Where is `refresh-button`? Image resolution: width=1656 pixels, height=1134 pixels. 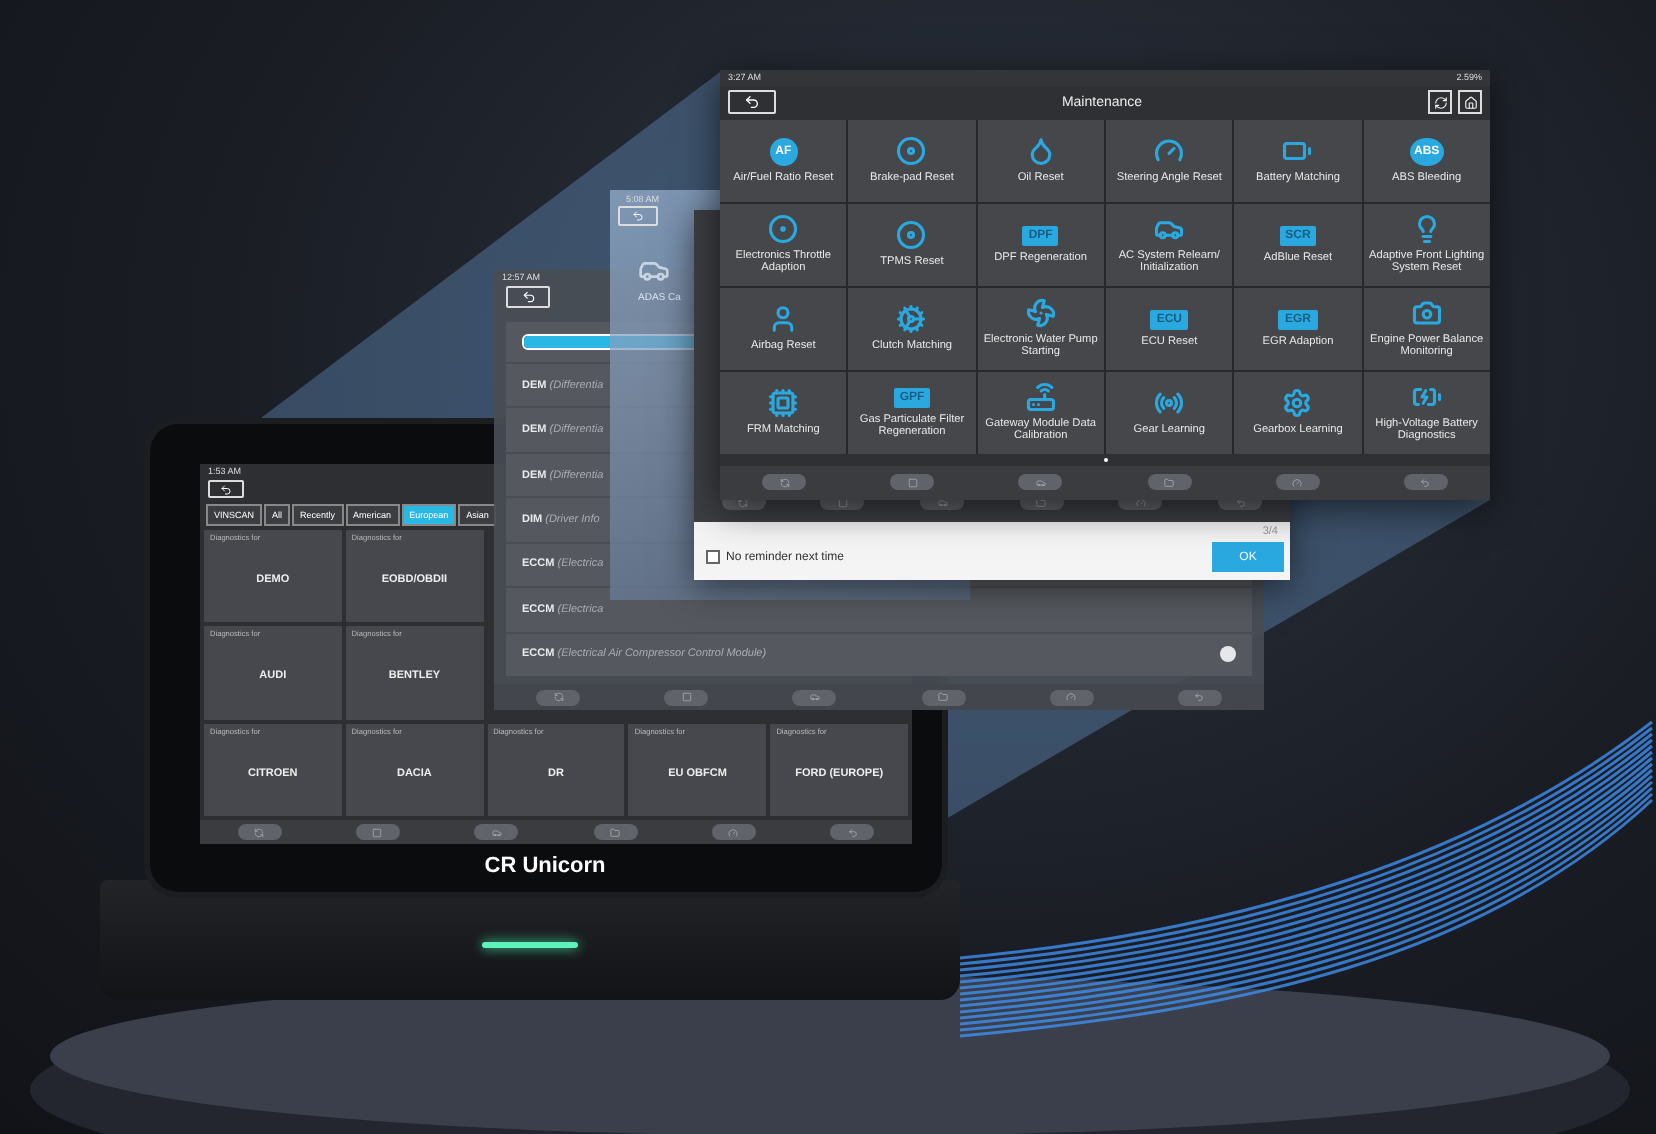 refresh-button is located at coordinates (1440, 102).